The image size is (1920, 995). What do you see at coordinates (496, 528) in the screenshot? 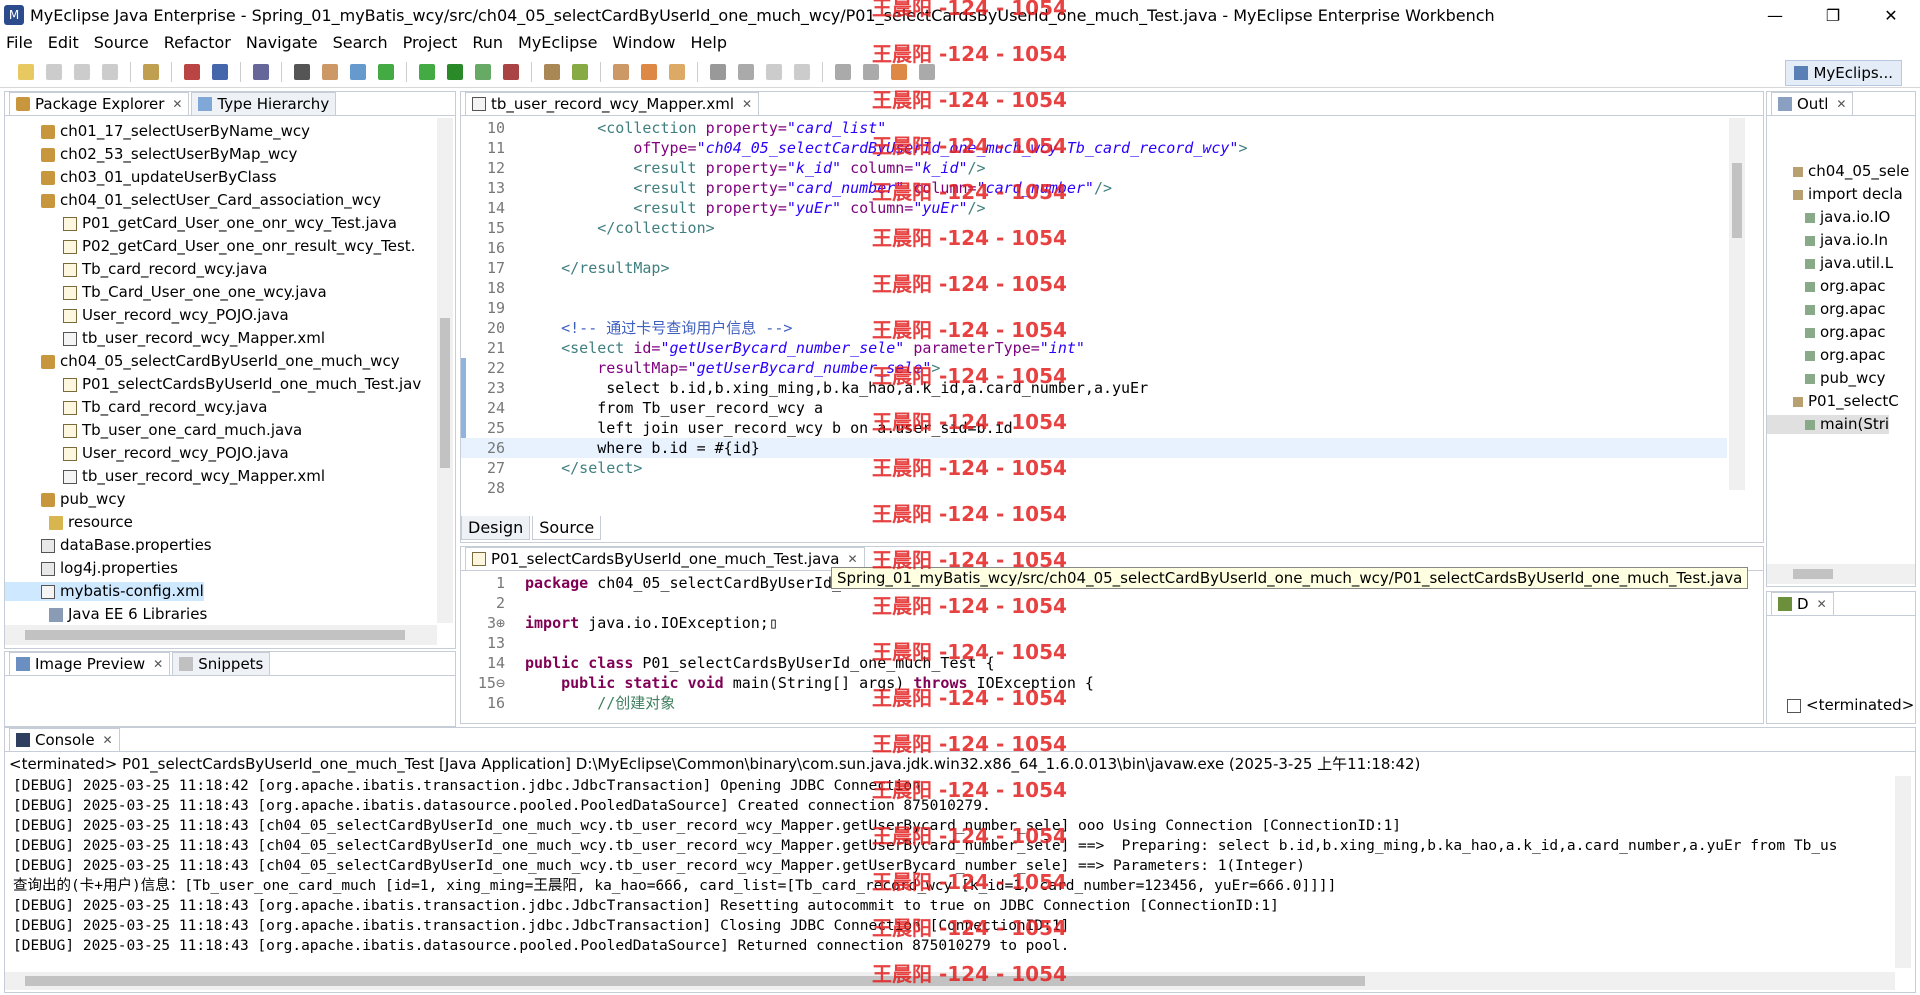
I see `tab-design: Design` at bounding box center [496, 528].